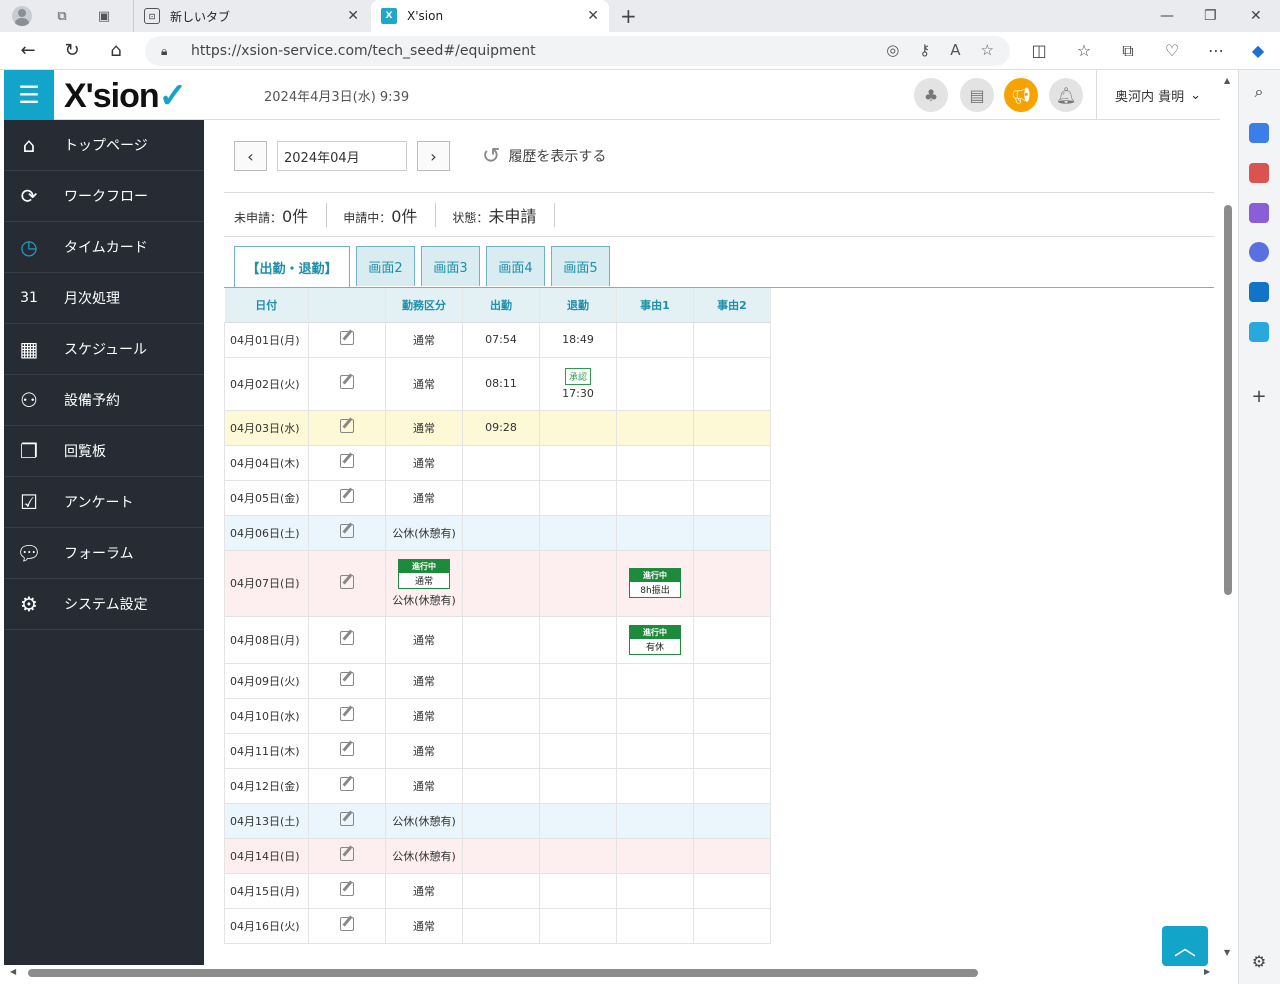  Describe the element at coordinates (13, 971) in the screenshot. I see `scroll-left-arrow-icon: ◀` at that location.